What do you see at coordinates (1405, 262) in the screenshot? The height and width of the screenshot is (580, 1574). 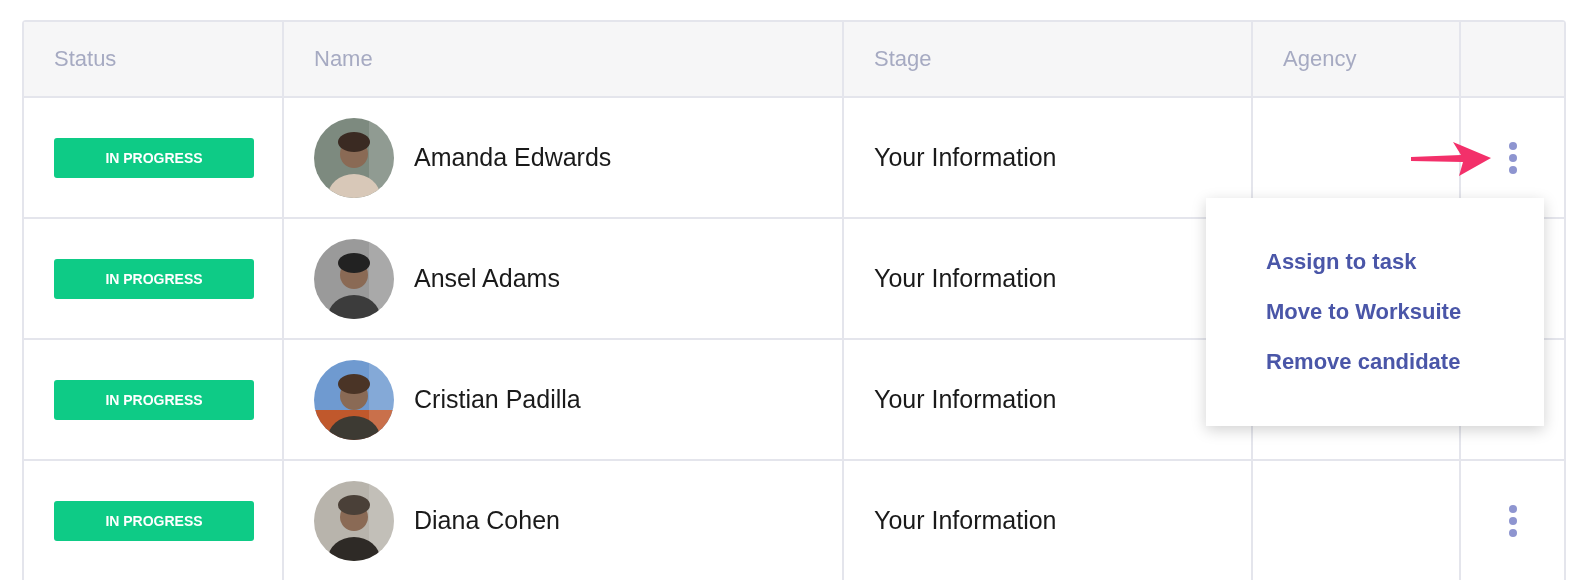 I see `menu-item: Assign to task` at bounding box center [1405, 262].